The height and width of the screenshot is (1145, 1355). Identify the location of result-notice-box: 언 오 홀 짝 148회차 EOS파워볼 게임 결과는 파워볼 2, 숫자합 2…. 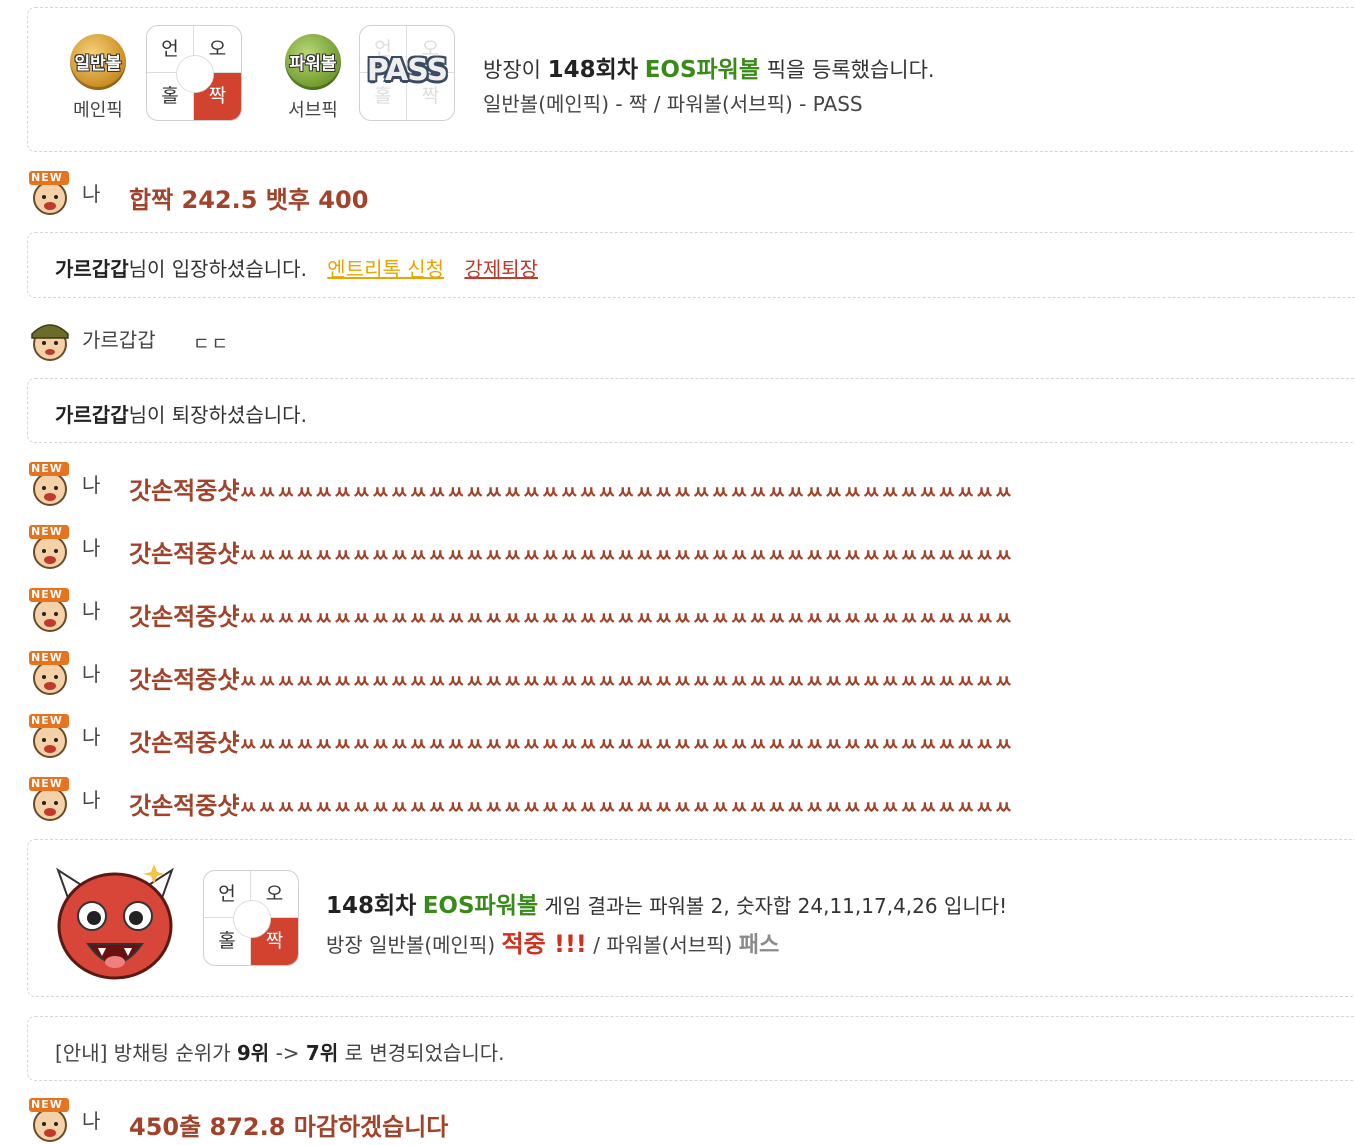
(691, 918).